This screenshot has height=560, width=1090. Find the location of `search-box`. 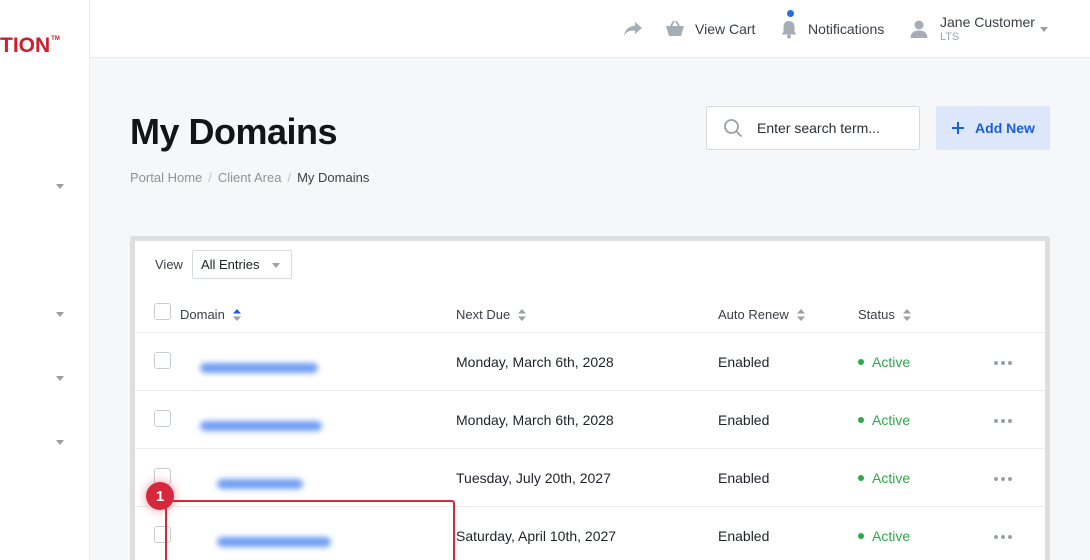

search-box is located at coordinates (813, 128).